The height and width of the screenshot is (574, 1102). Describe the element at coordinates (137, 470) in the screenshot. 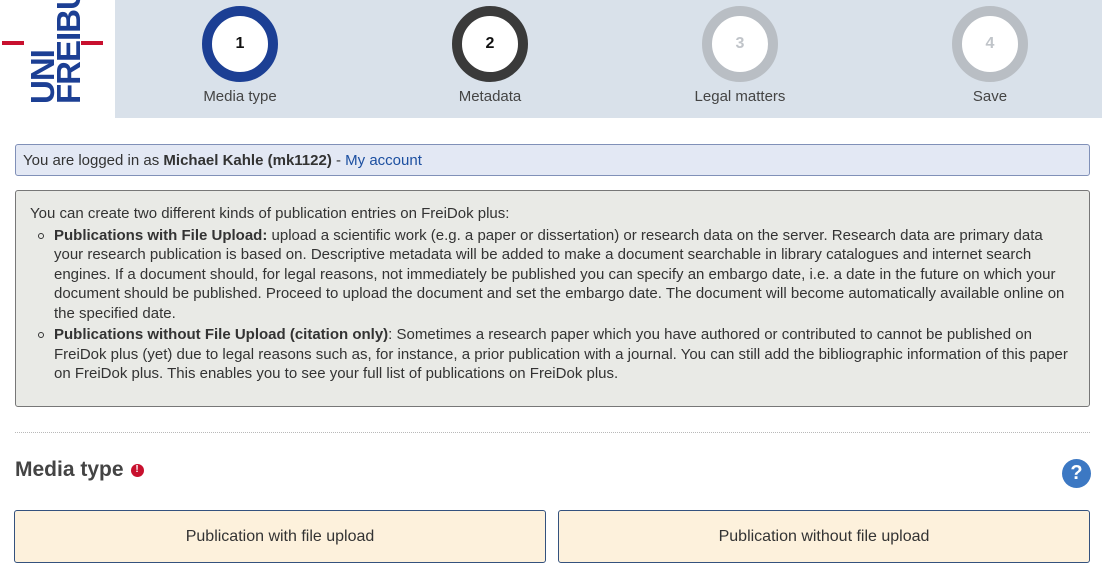

I see `required-icon: !` at that location.